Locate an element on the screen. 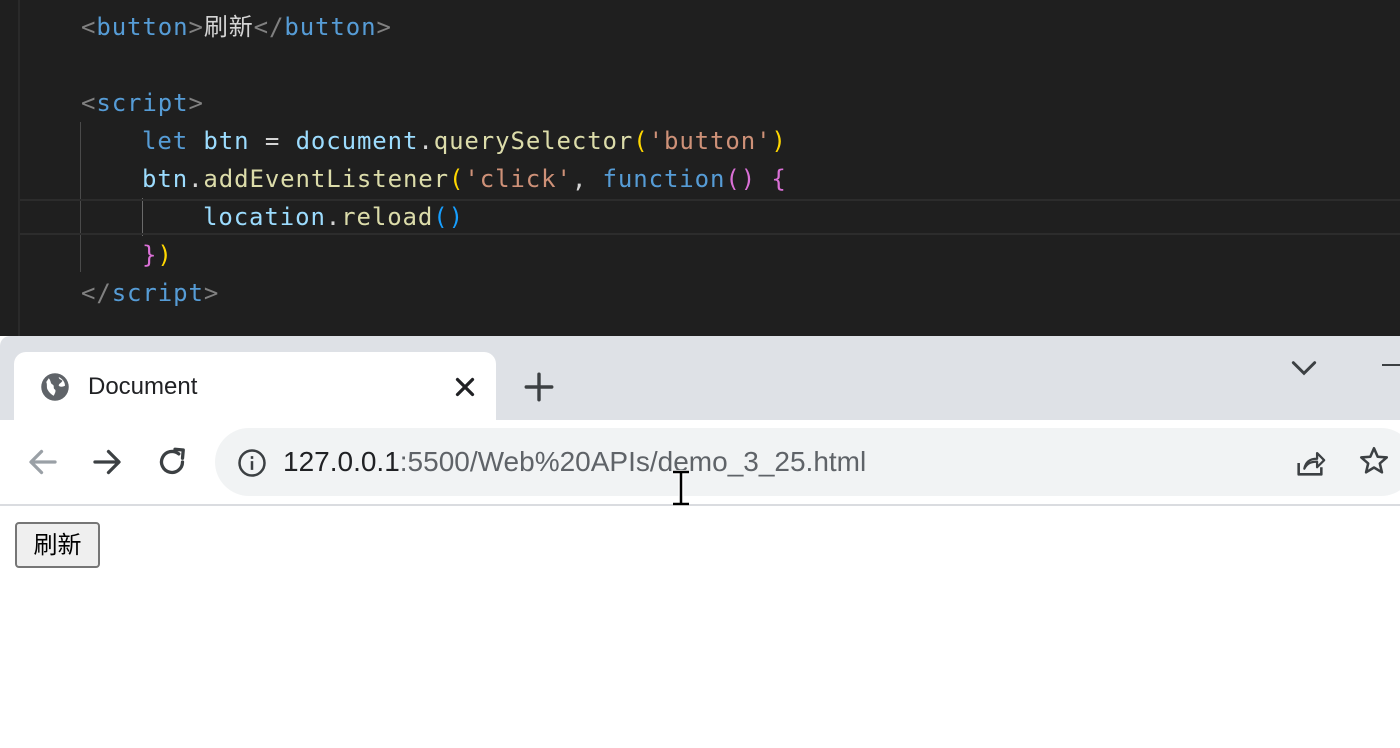  url-path: :5500/Web%20APIs/demo_3_25.html is located at coordinates (633, 461).